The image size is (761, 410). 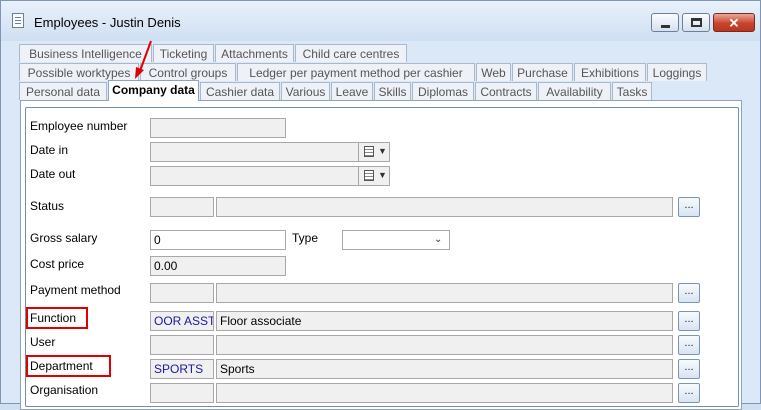 What do you see at coordinates (182, 369) in the screenshot?
I see `department-code-field: SPORTS` at bounding box center [182, 369].